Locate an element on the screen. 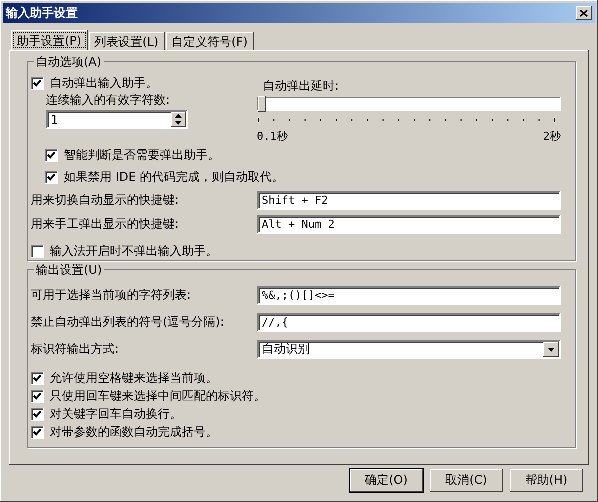  field-label: 标识符输出方式: is located at coordinates (75, 349).